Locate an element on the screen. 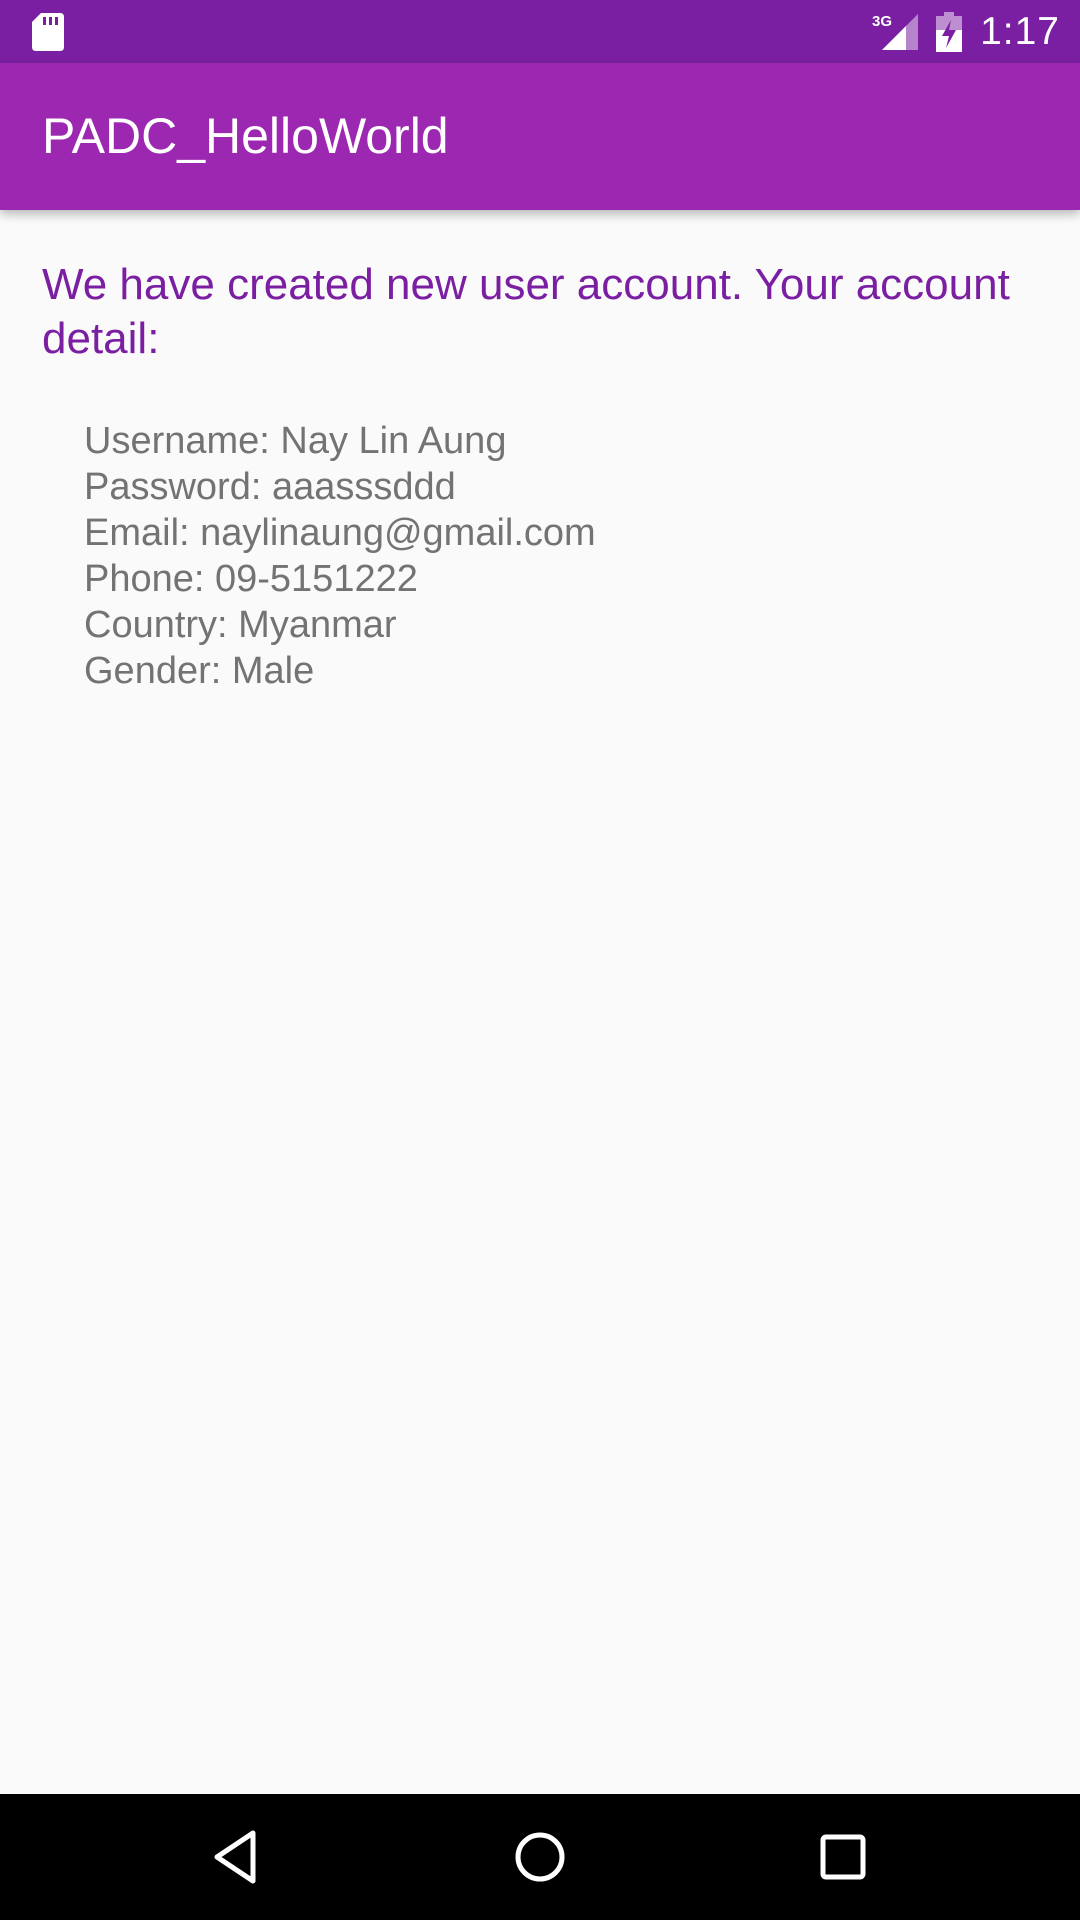 Image resolution: width=1080 pixels, height=1920 pixels. home-icon is located at coordinates (540, 1857).